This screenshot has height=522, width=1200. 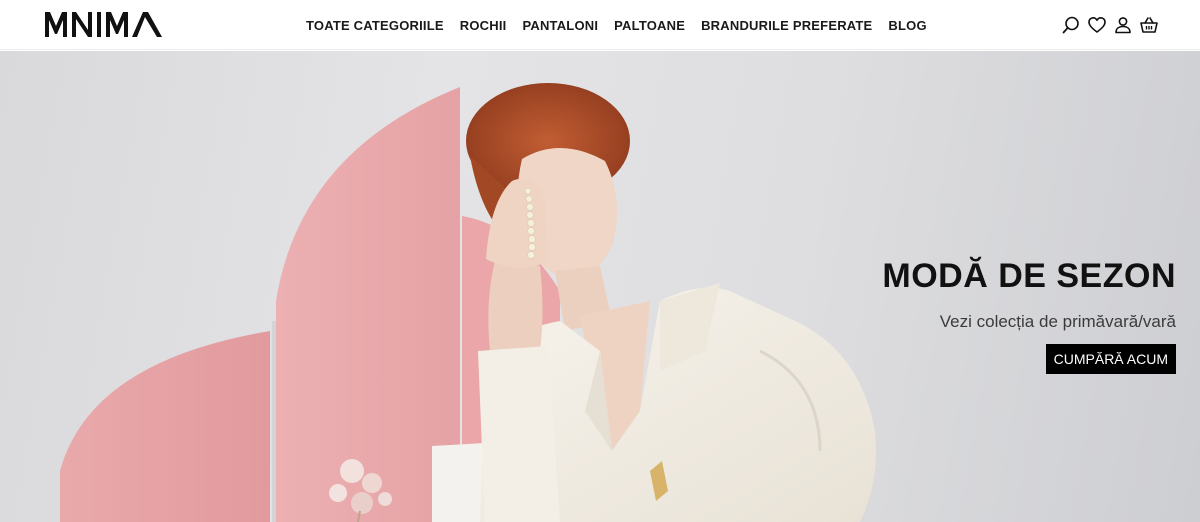 What do you see at coordinates (1123, 25) in the screenshot?
I see `user-icon` at bounding box center [1123, 25].